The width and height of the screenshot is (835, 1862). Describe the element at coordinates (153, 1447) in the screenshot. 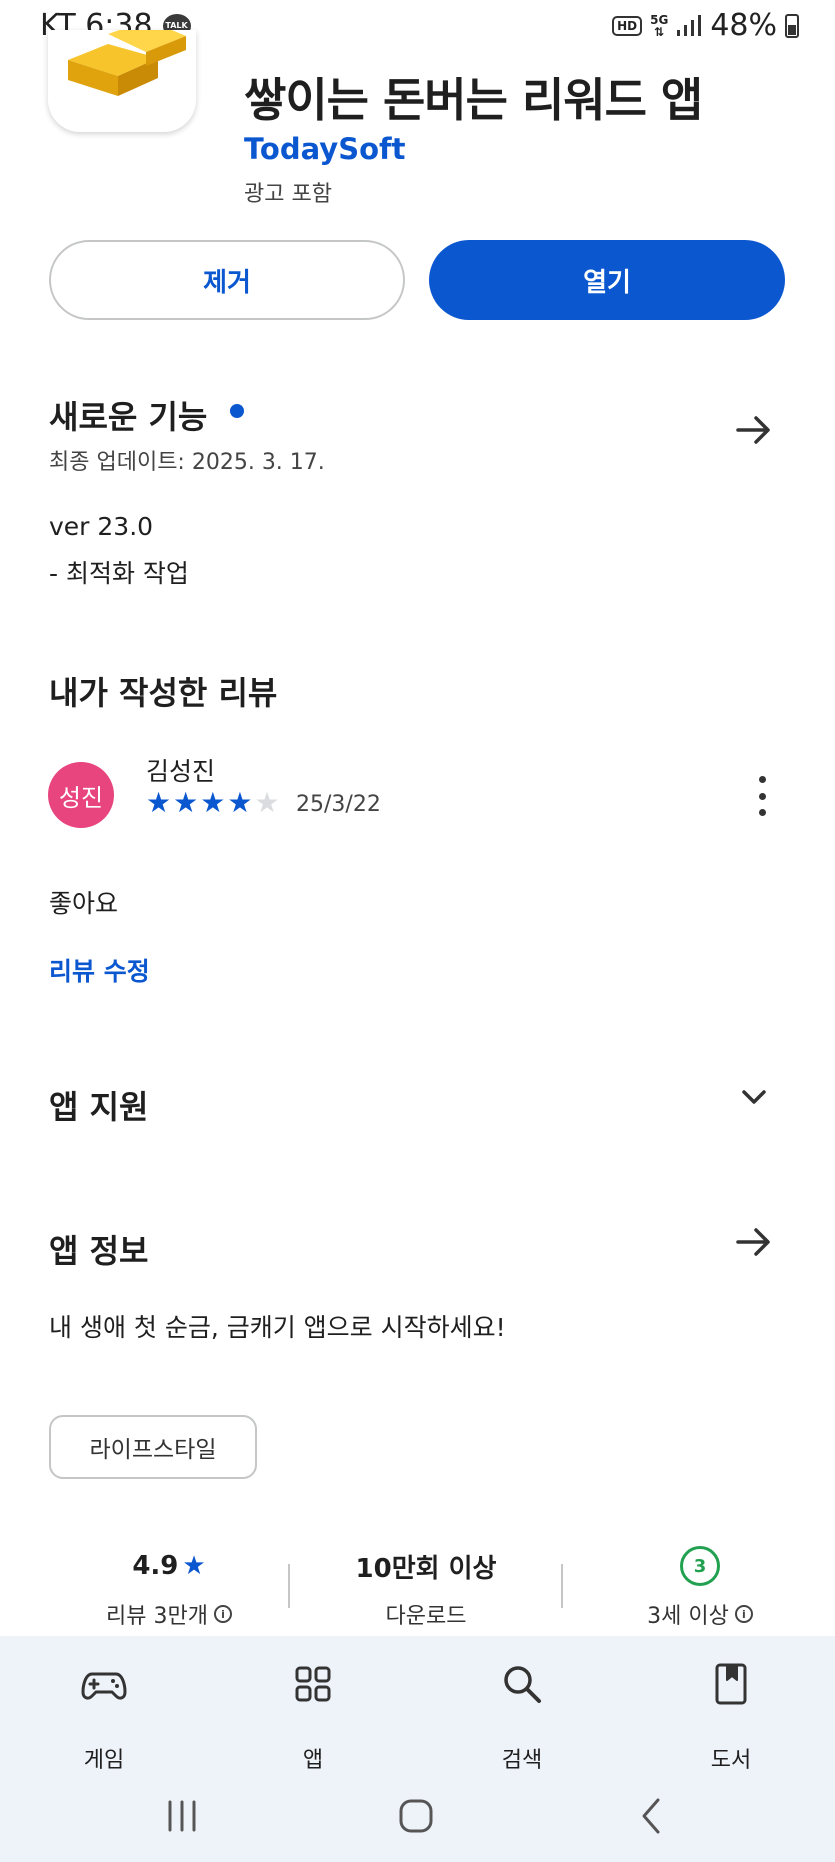

I see `category-chip: 라이프스타일` at that location.